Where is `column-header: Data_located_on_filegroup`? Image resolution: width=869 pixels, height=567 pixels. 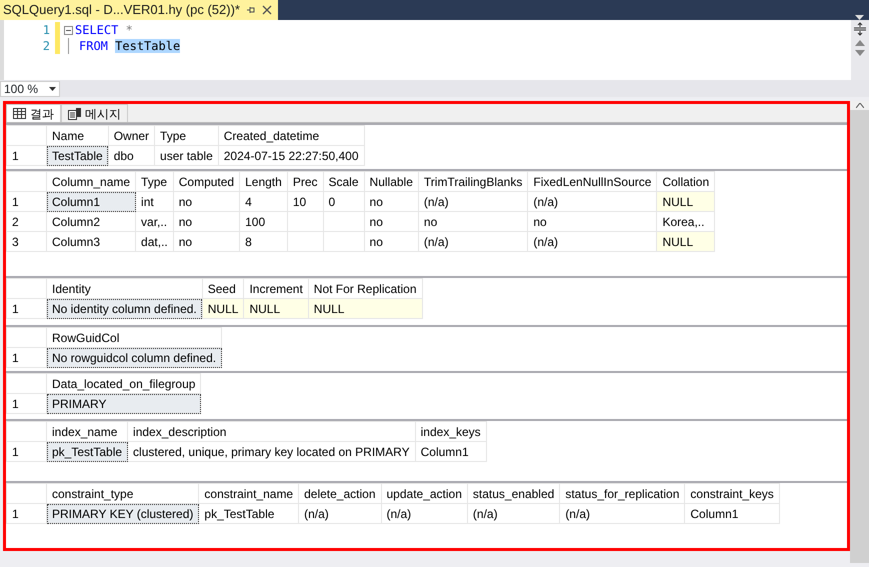
column-header: Data_located_on_filegroup is located at coordinates (123, 384).